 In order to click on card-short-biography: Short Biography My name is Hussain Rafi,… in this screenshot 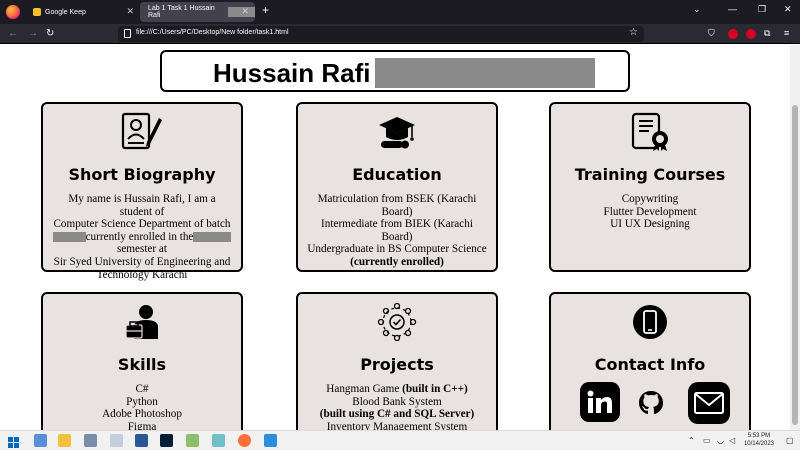, I will do `click(142, 191)`.